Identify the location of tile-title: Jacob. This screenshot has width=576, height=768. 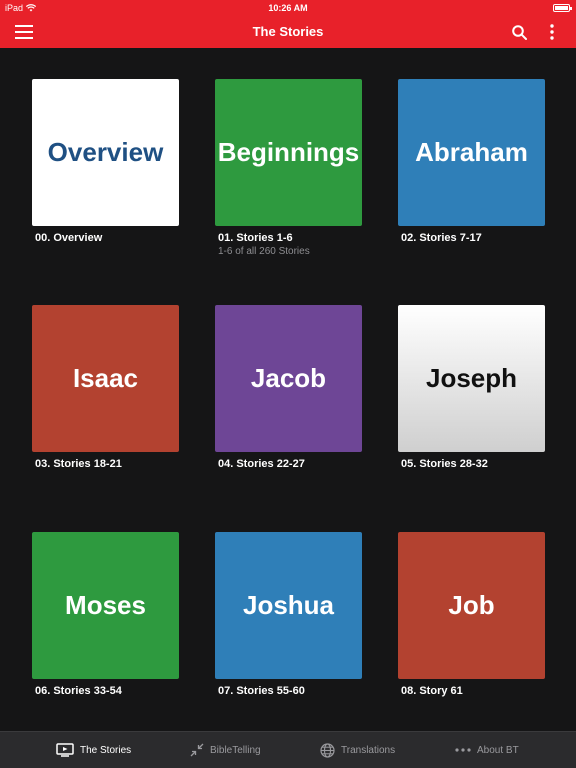
(288, 378).